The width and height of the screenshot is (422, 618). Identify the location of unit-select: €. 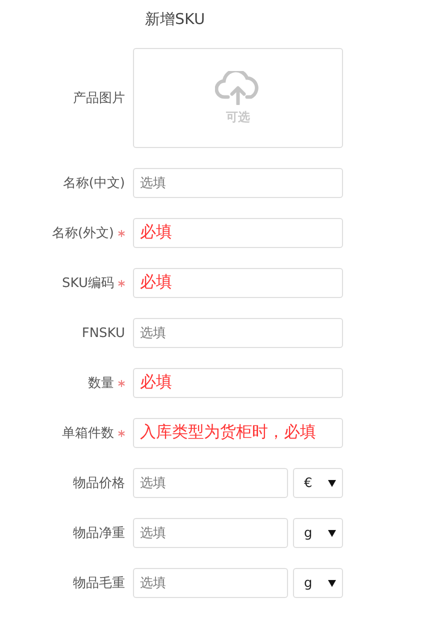
(318, 483).